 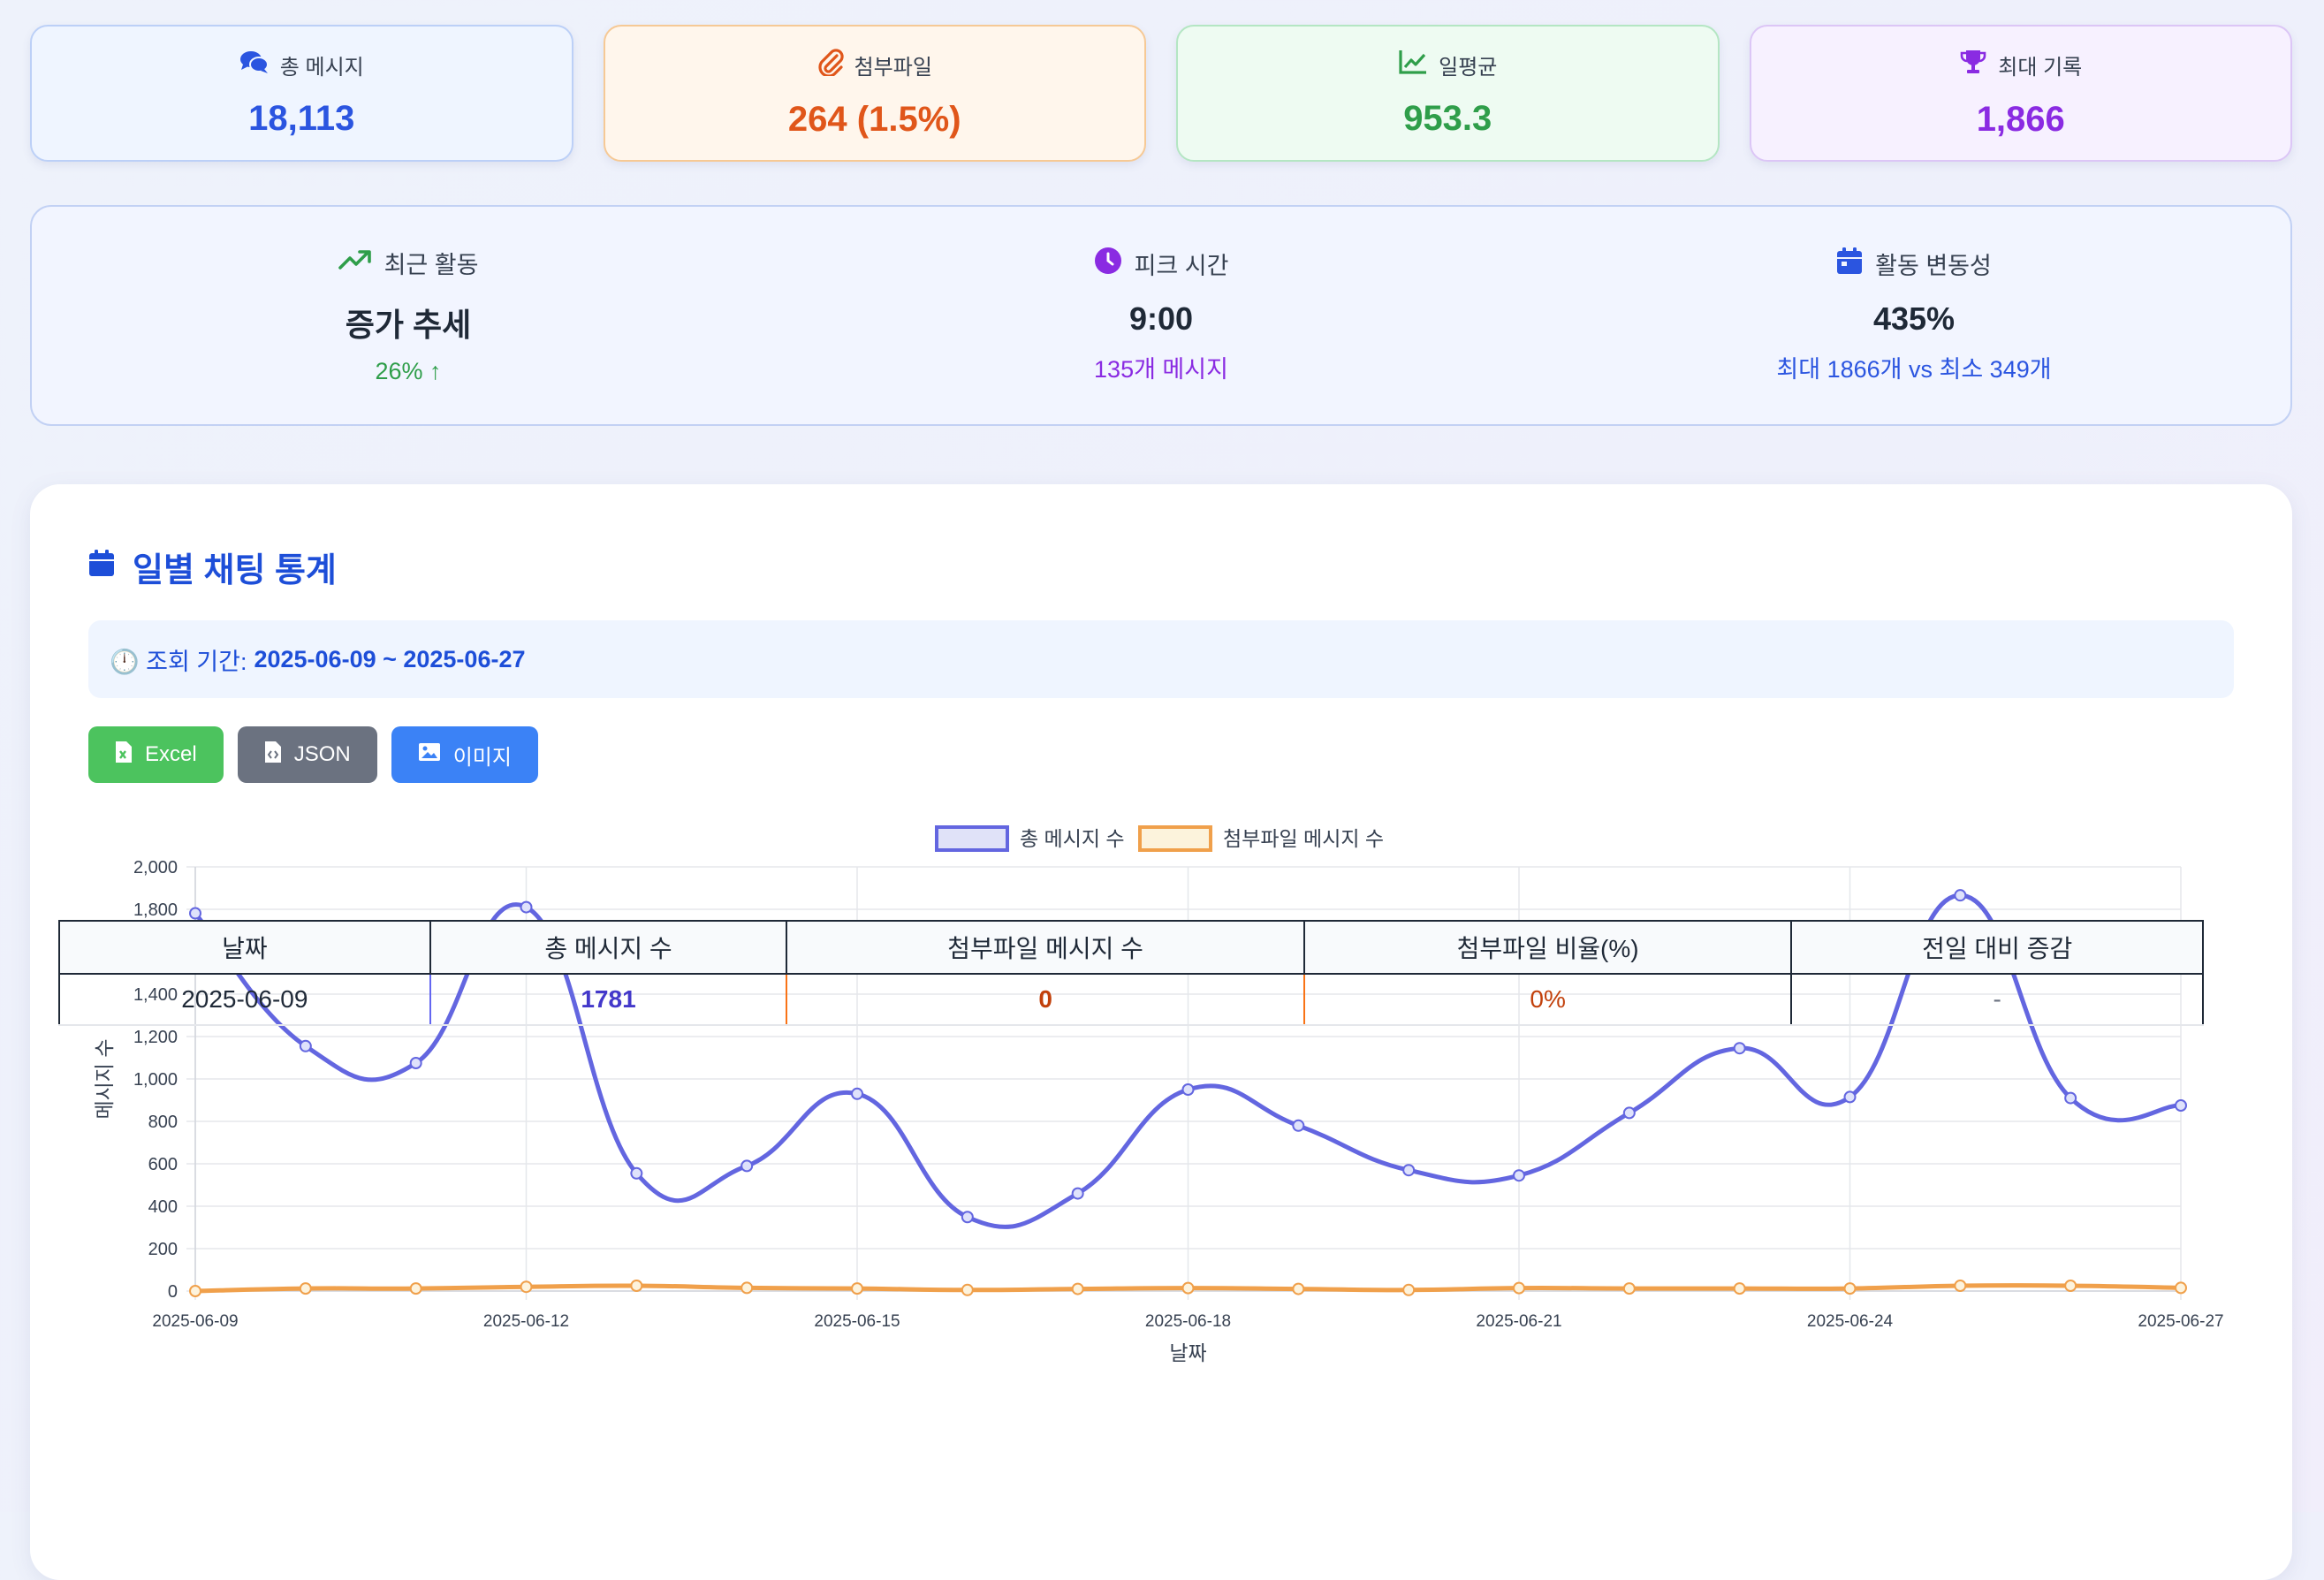 What do you see at coordinates (155, 1080) in the screenshot?
I see `y-tick-label: 1,000` at bounding box center [155, 1080].